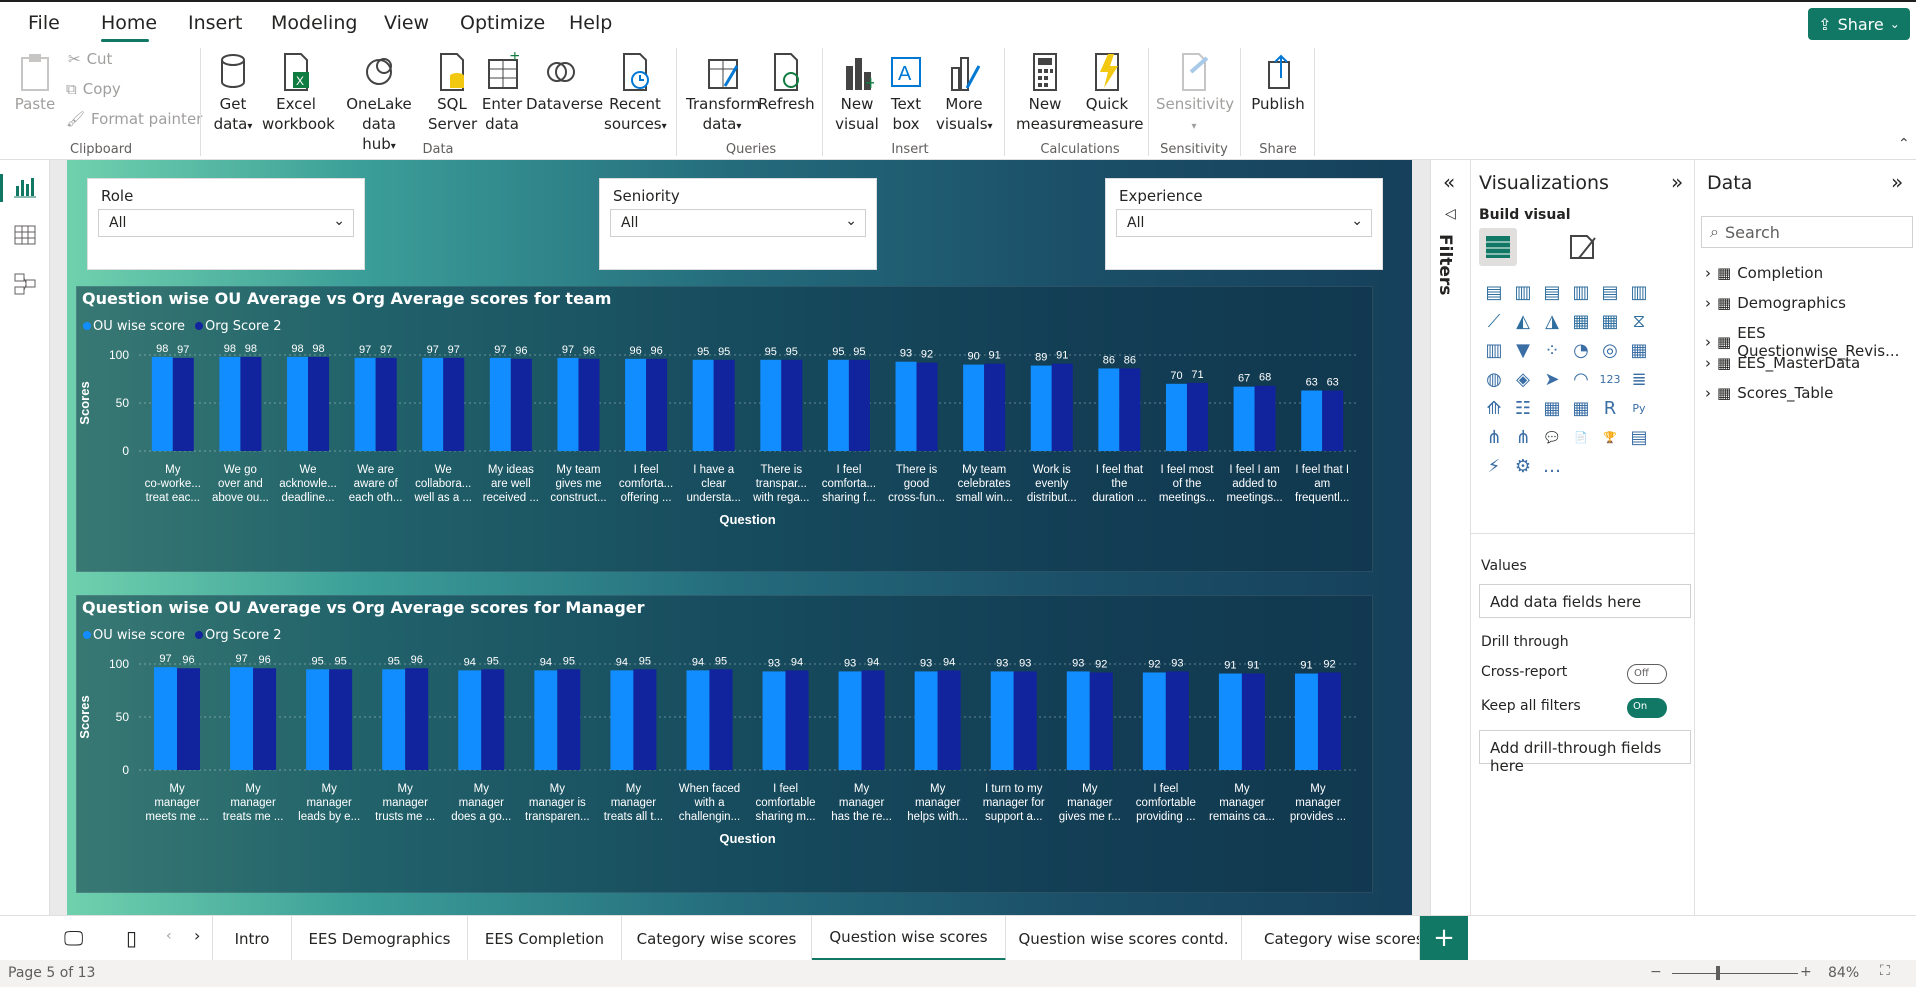 The width and height of the screenshot is (1916, 987). What do you see at coordinates (452, 93) in the screenshot?
I see `sql-server-button: SQL Server` at bounding box center [452, 93].